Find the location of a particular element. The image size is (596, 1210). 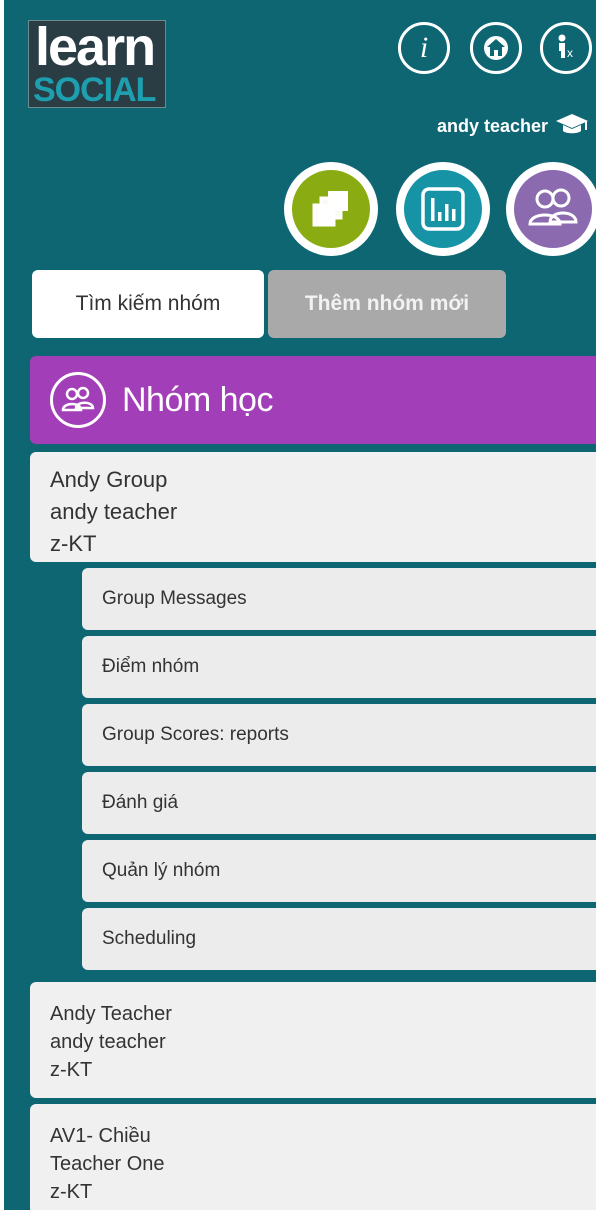

menu-item-group-grades: Điểm nhóm is located at coordinates (339, 667).